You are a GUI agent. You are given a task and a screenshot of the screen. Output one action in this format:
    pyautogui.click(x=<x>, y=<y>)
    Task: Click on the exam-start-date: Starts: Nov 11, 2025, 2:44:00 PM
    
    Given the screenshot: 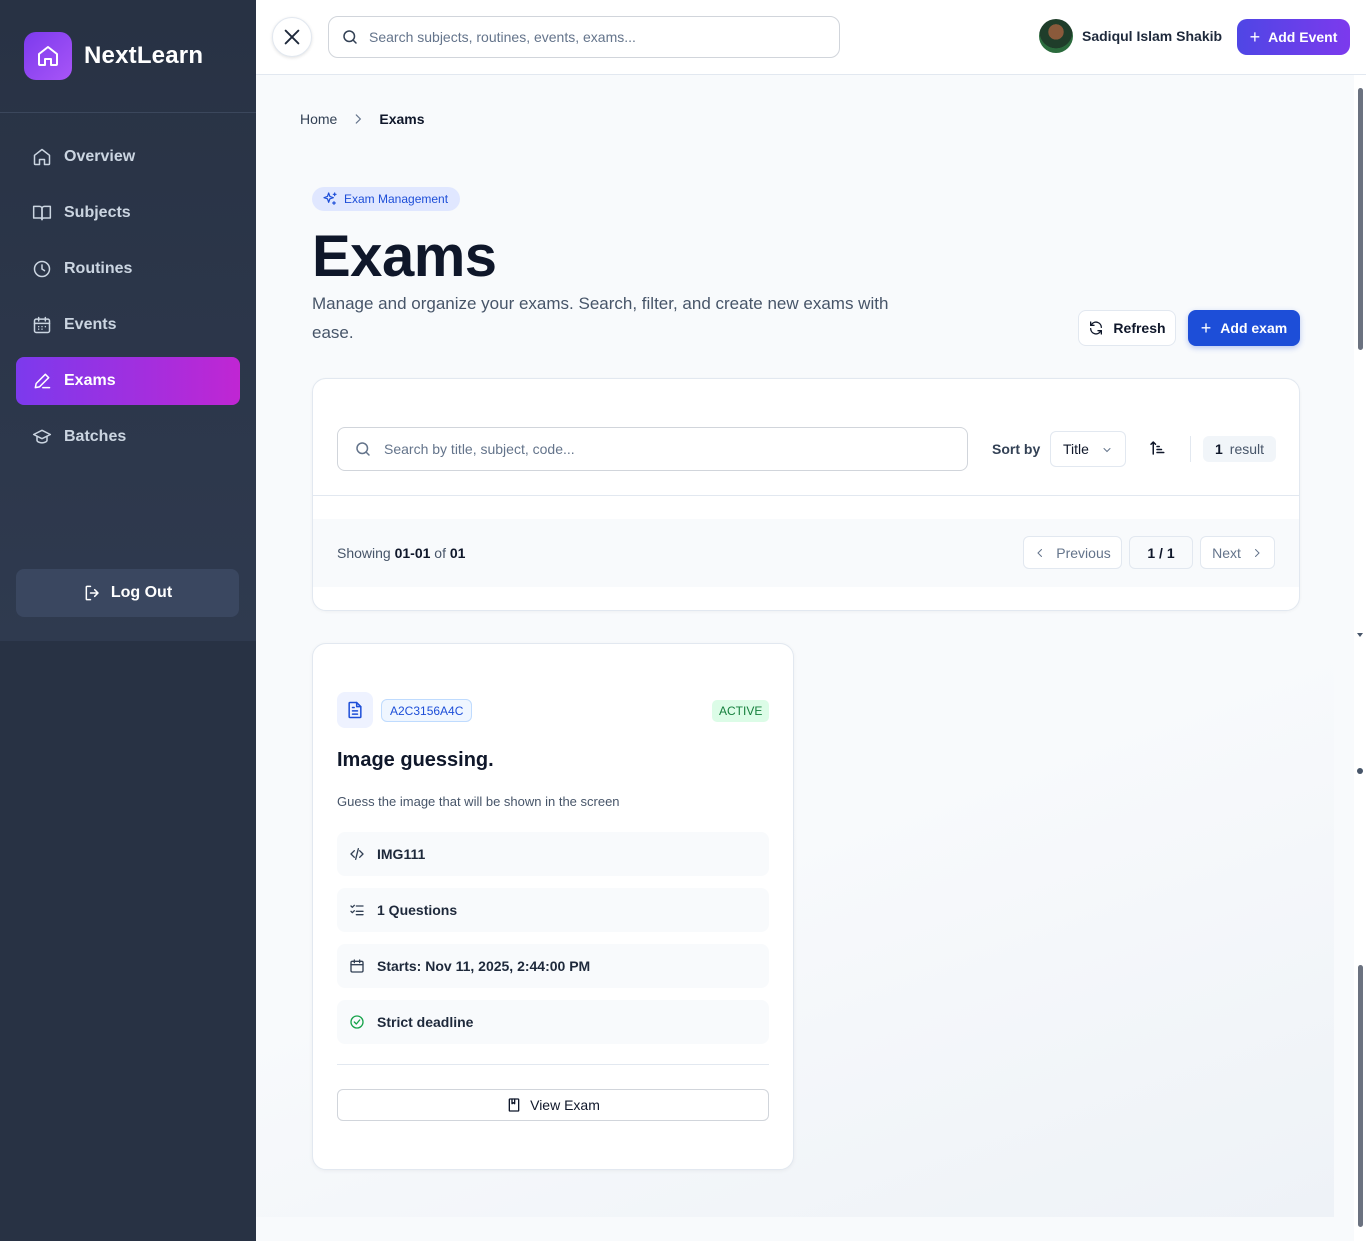 What is the action you would take?
    pyautogui.click(x=553, y=966)
    